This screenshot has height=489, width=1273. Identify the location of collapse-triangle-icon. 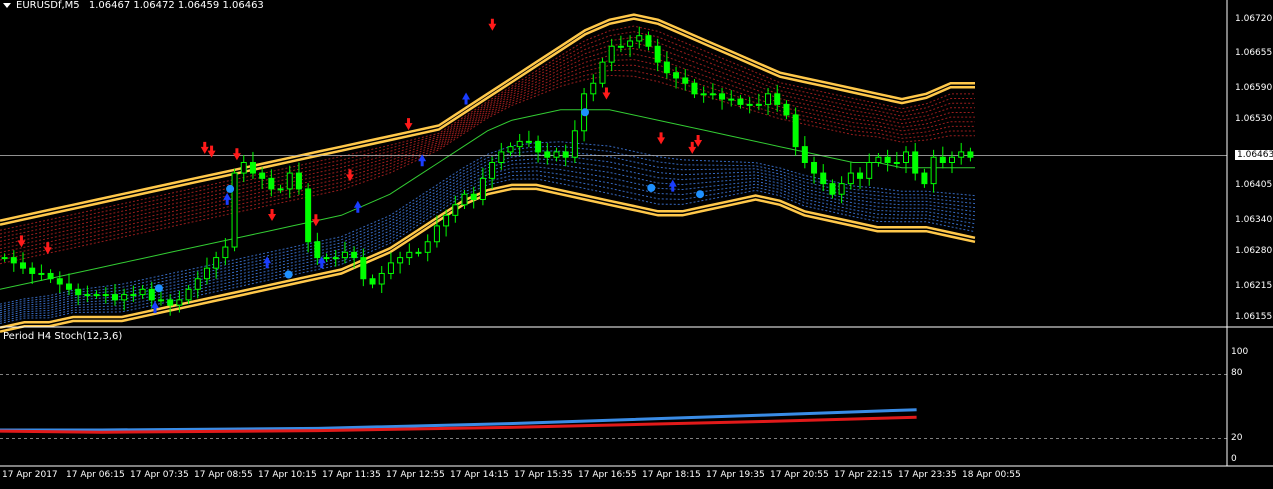
(7, 5).